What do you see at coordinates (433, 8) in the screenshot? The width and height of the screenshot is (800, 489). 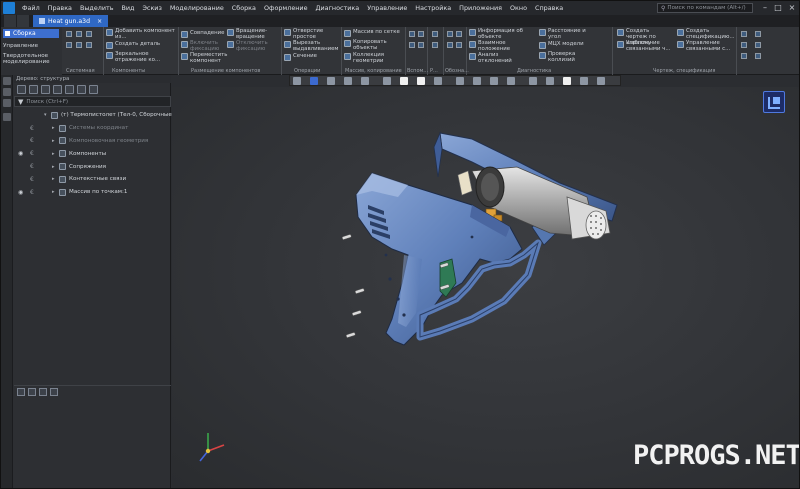 I see `menu-settings: Настройка` at bounding box center [433, 8].